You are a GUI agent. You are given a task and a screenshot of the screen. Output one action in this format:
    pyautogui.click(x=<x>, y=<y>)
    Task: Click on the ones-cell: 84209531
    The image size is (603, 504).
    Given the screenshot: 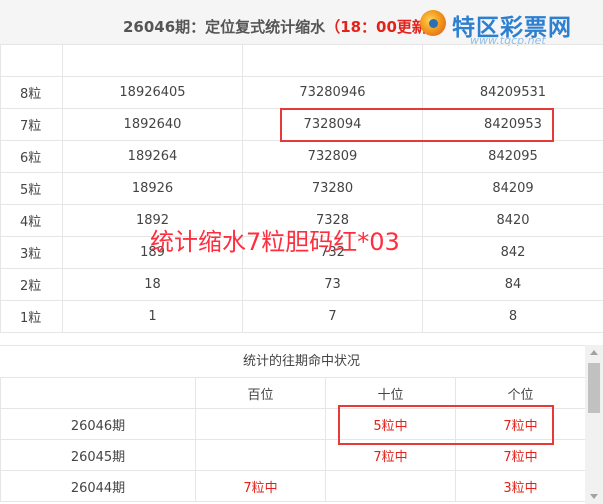 What is the action you would take?
    pyautogui.click(x=512, y=92)
    